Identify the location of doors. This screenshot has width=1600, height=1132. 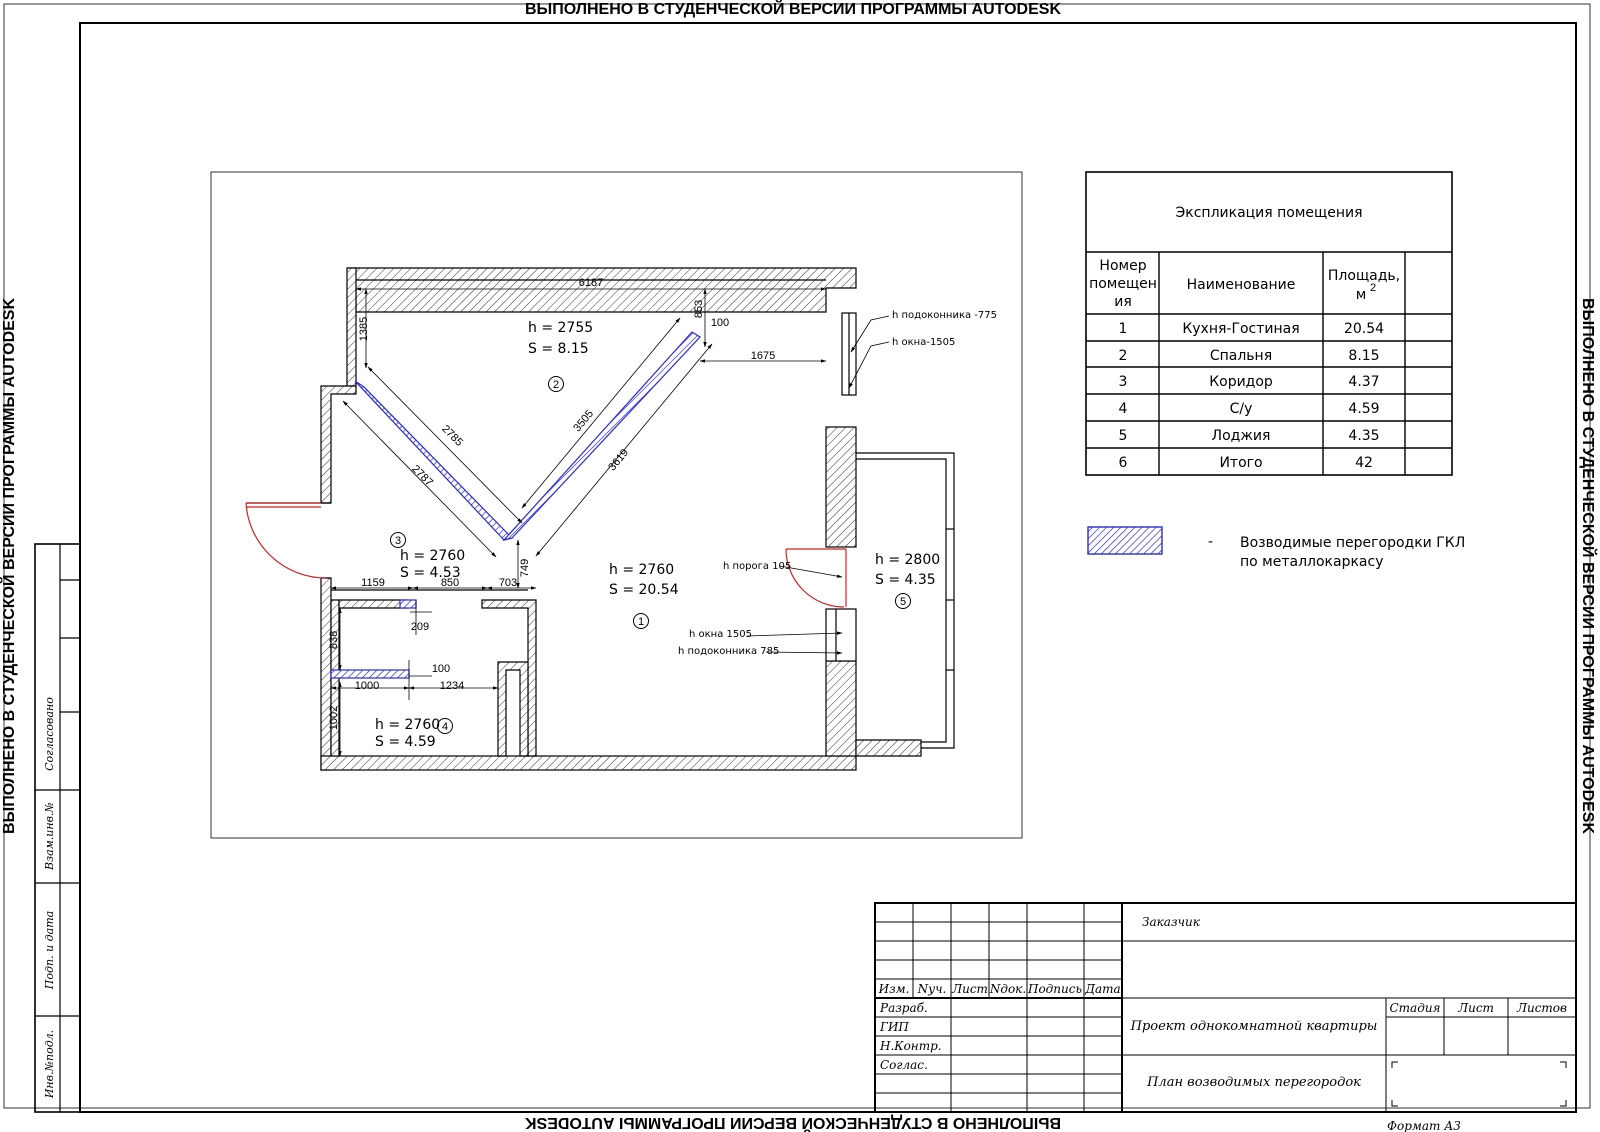
(546, 555).